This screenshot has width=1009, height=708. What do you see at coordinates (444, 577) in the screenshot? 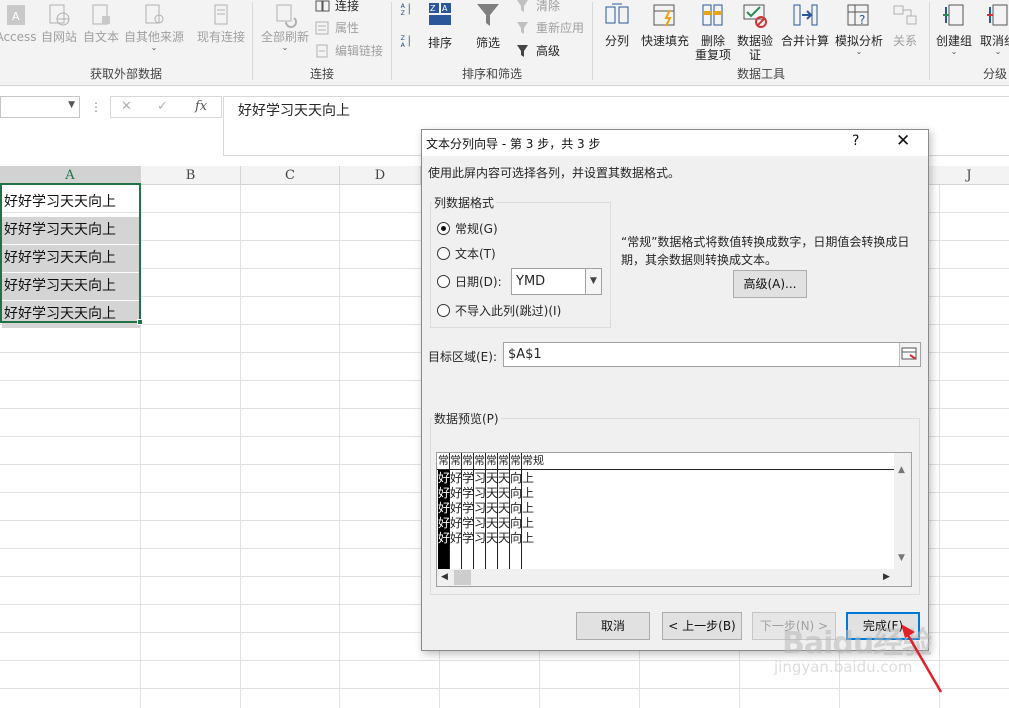
I see `scroll-left-icon: ◀` at bounding box center [444, 577].